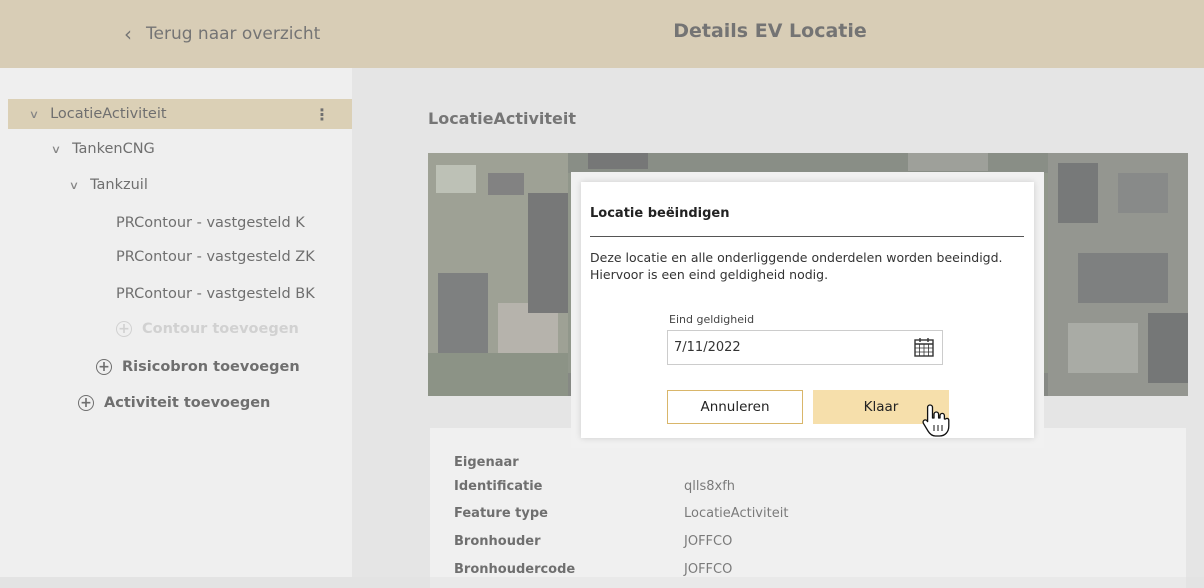 The image size is (1204, 588). What do you see at coordinates (233, 34) in the screenshot?
I see `back-link-label: Terug naar overzicht` at bounding box center [233, 34].